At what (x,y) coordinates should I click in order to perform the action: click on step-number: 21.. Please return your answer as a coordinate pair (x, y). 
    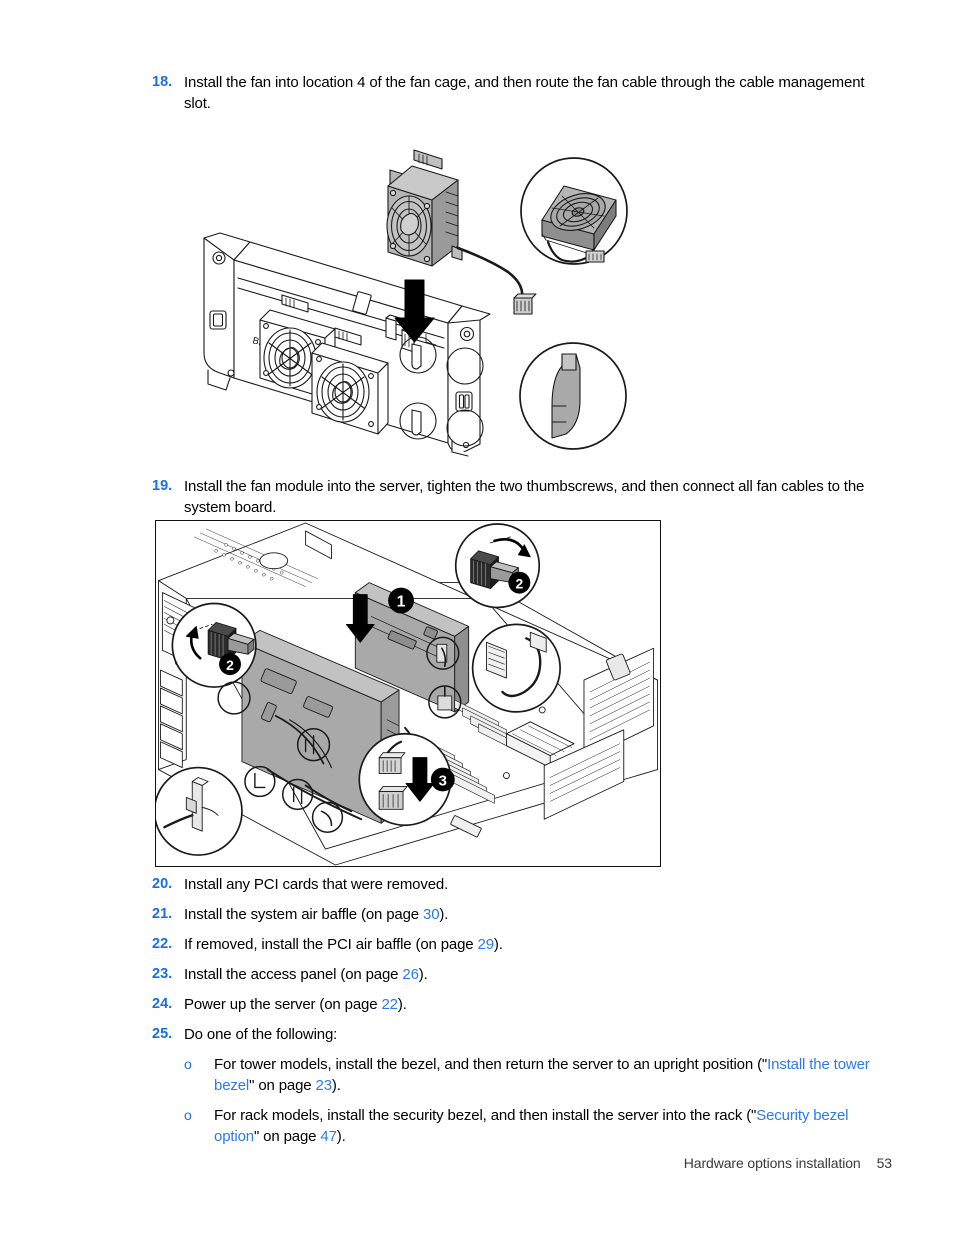
    Looking at the image, I should click on (162, 914).